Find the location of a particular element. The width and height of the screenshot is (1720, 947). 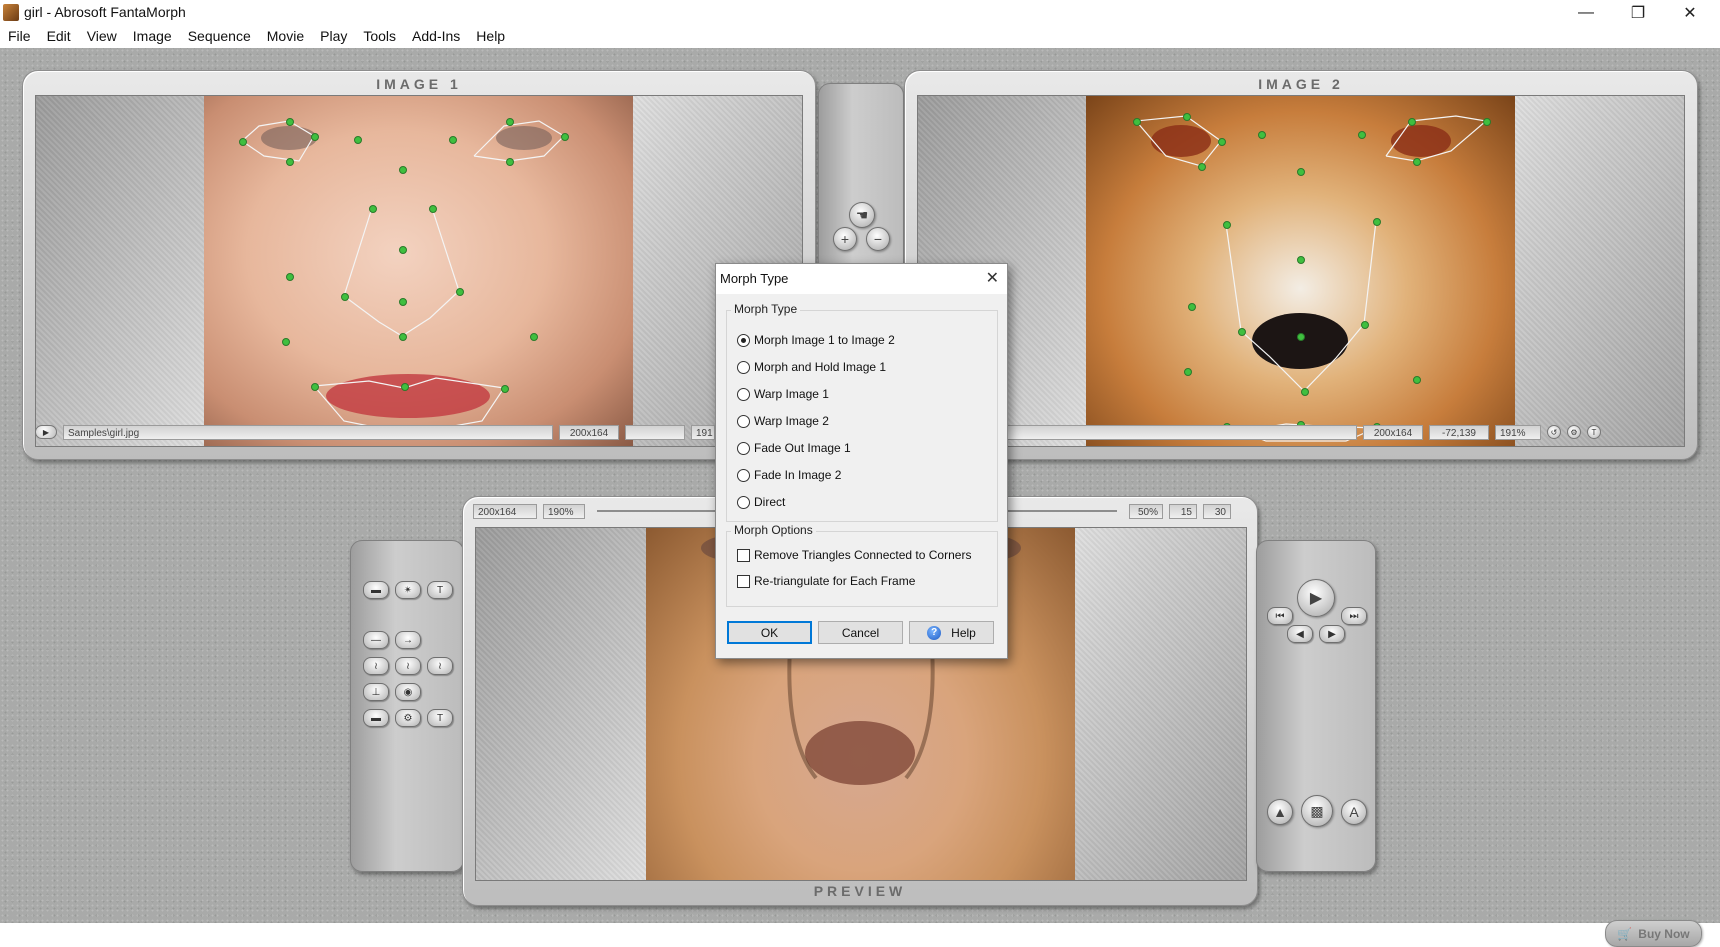

preview-size: 200x164 is located at coordinates (505, 511).